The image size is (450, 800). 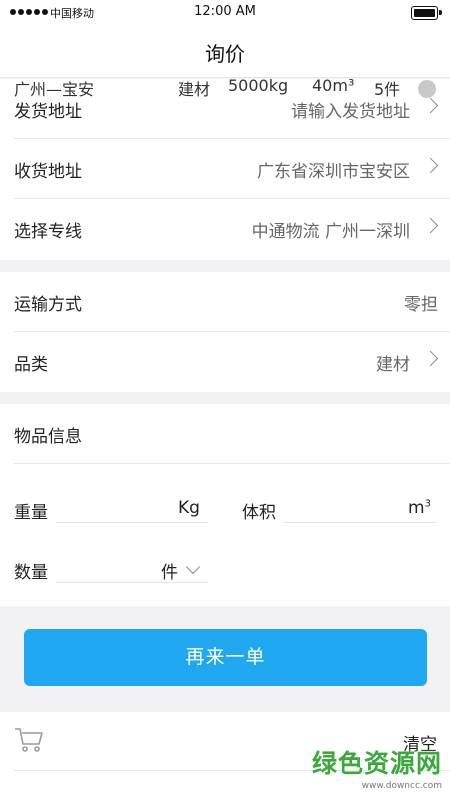 What do you see at coordinates (193, 567) in the screenshot?
I see `chevron-down-icon` at bounding box center [193, 567].